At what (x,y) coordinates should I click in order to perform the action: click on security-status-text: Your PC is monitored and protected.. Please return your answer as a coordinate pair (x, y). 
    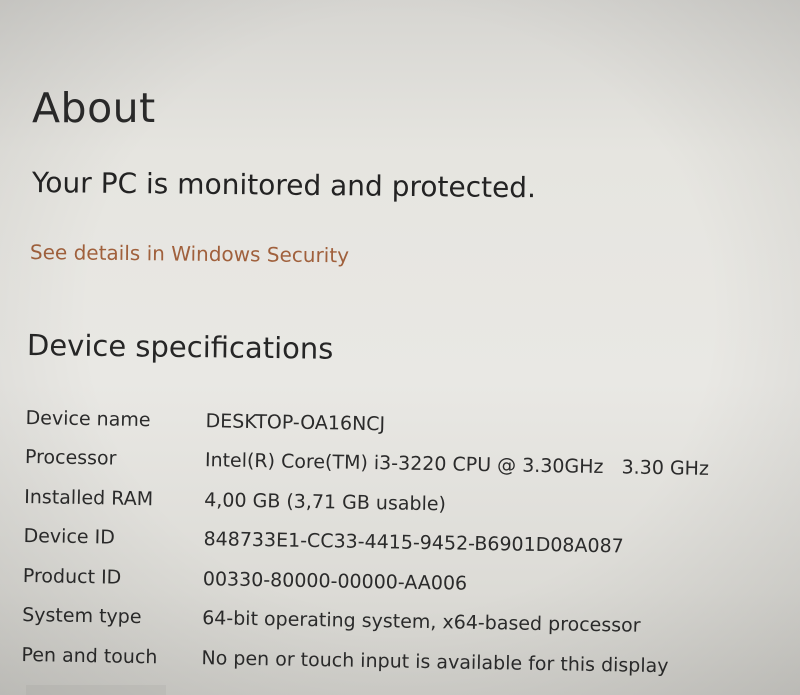
    Looking at the image, I should click on (284, 185).